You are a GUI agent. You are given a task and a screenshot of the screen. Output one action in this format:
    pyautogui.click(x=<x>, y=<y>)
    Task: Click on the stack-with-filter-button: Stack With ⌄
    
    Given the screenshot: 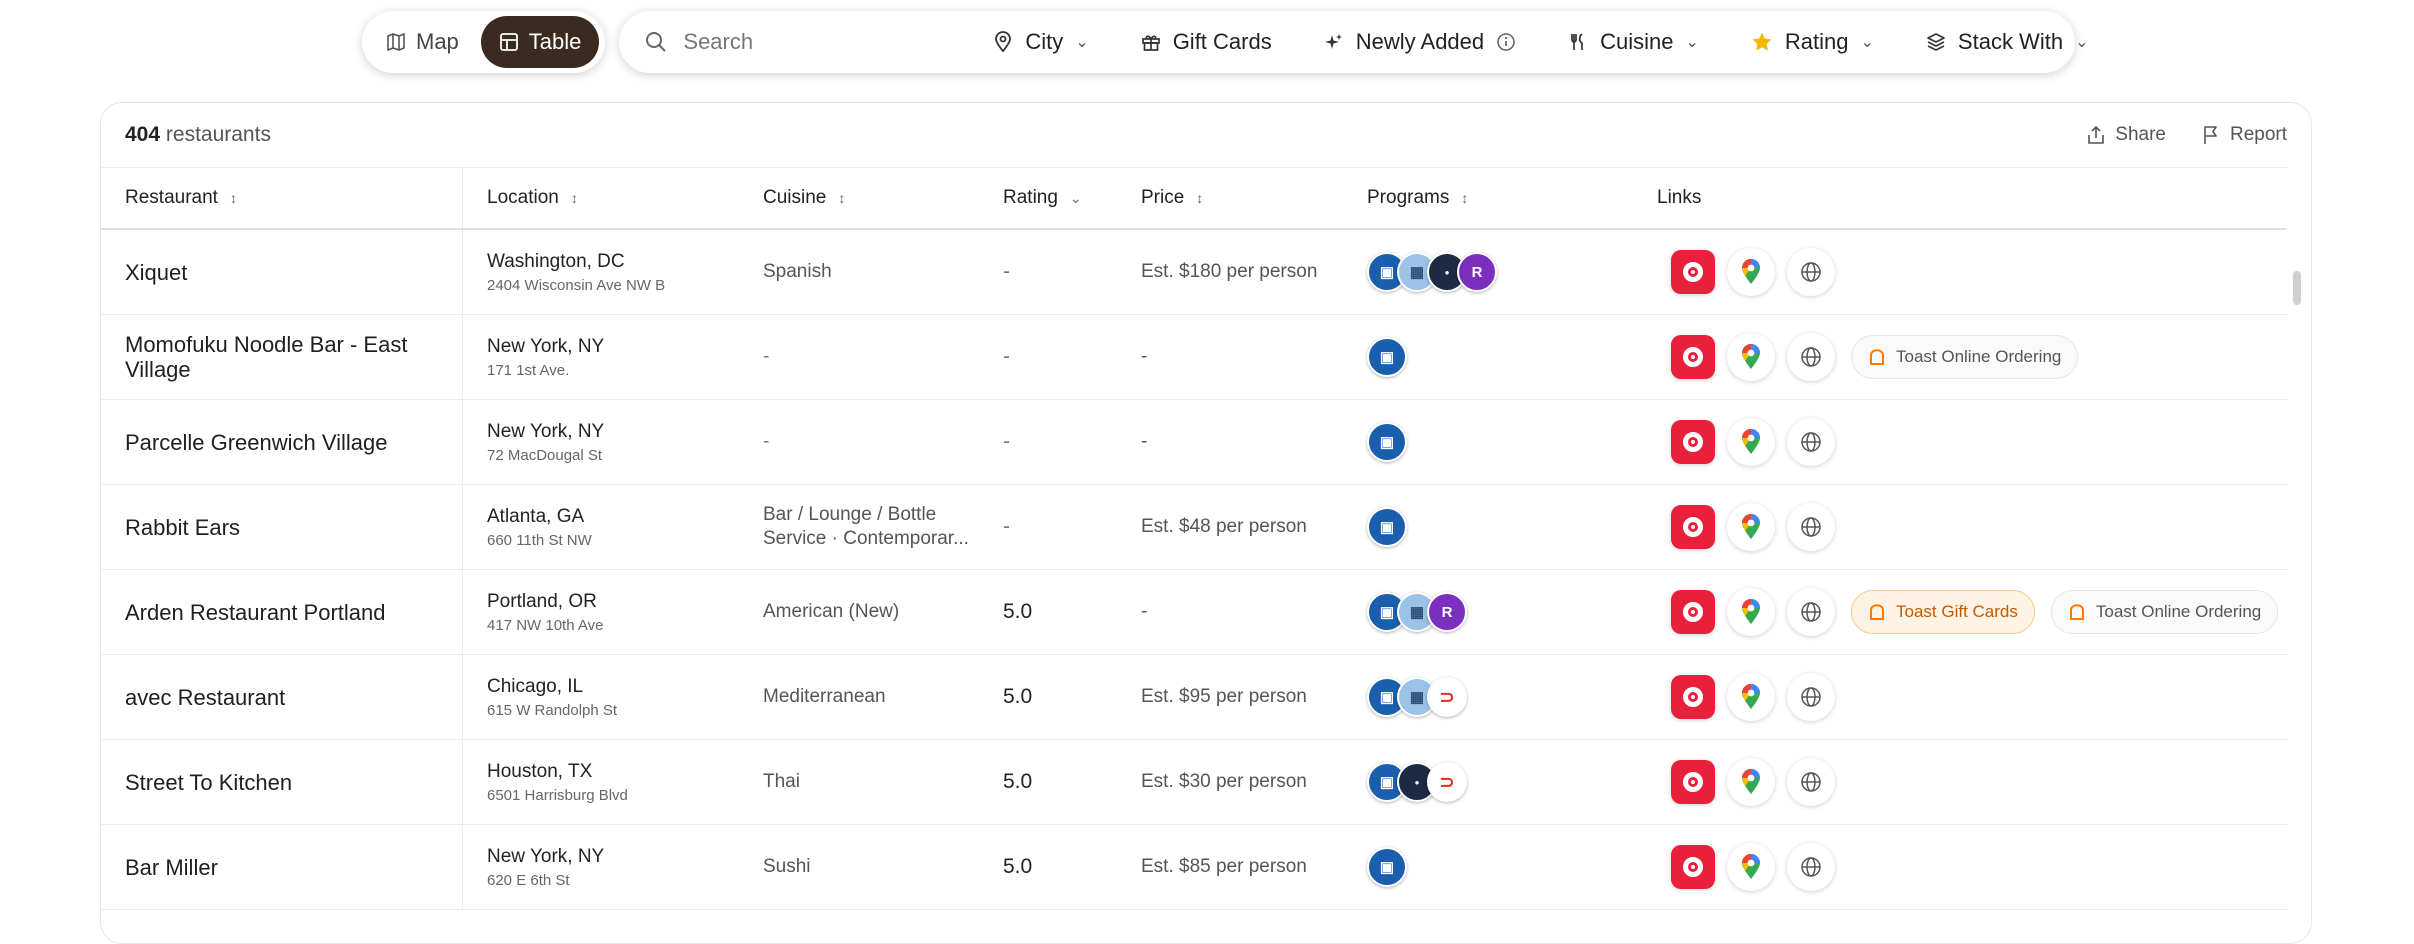 What is the action you would take?
    pyautogui.click(x=2007, y=42)
    